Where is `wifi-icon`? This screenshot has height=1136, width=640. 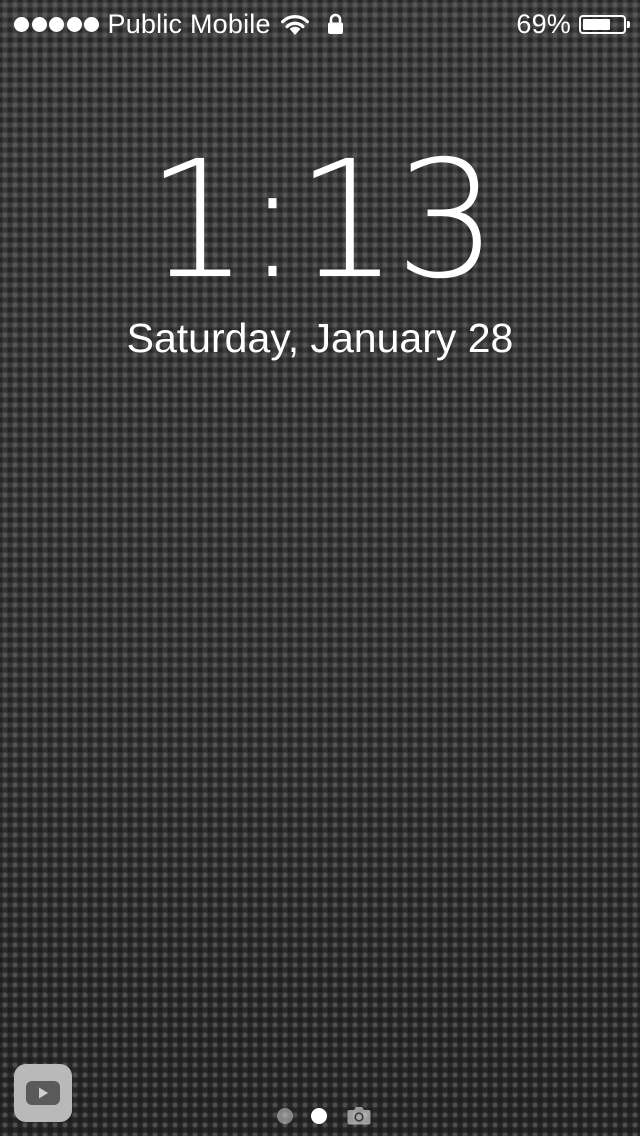 wifi-icon is located at coordinates (294, 25).